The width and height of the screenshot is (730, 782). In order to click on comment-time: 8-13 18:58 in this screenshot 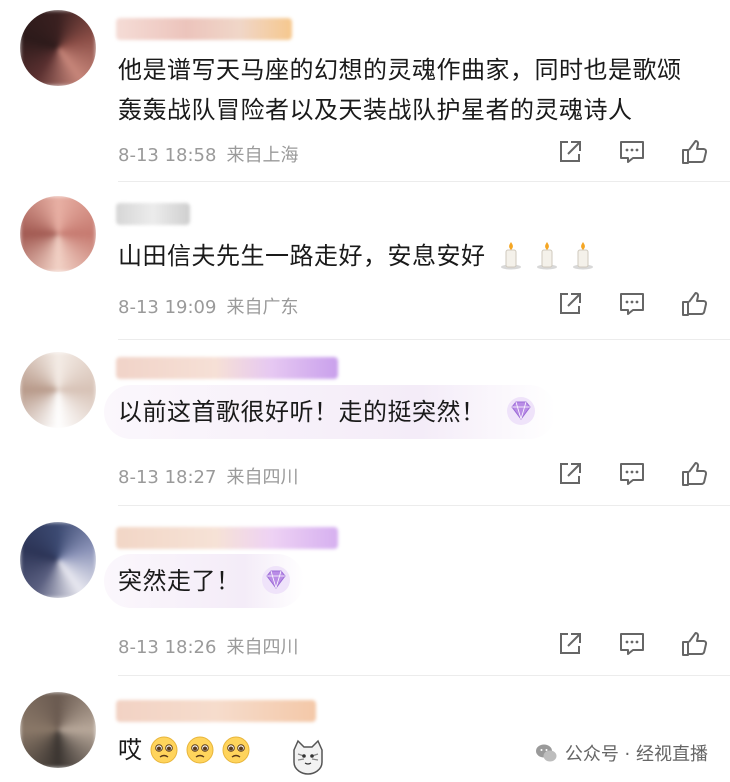, I will do `click(167, 155)`.